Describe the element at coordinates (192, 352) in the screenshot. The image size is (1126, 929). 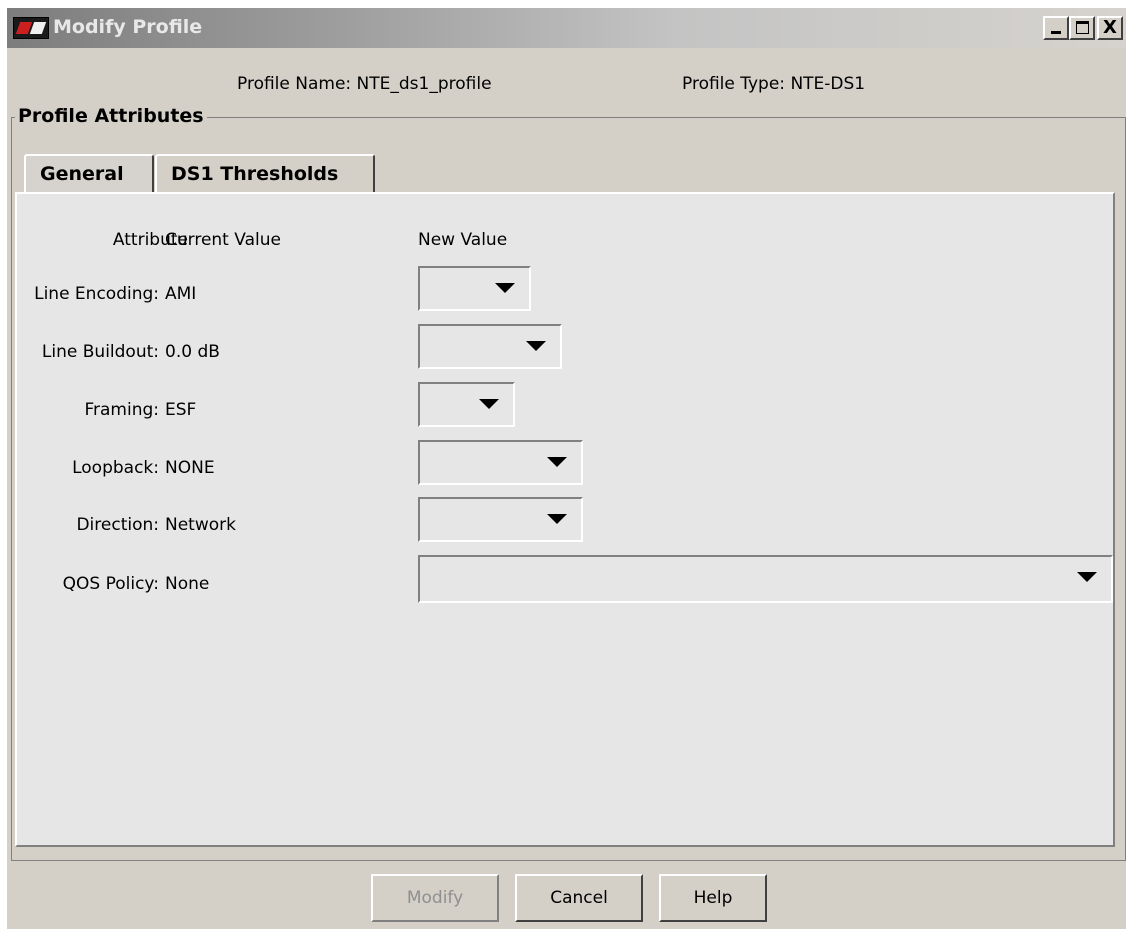
I see `line-buildout-current-value: 0.0 dB` at that location.